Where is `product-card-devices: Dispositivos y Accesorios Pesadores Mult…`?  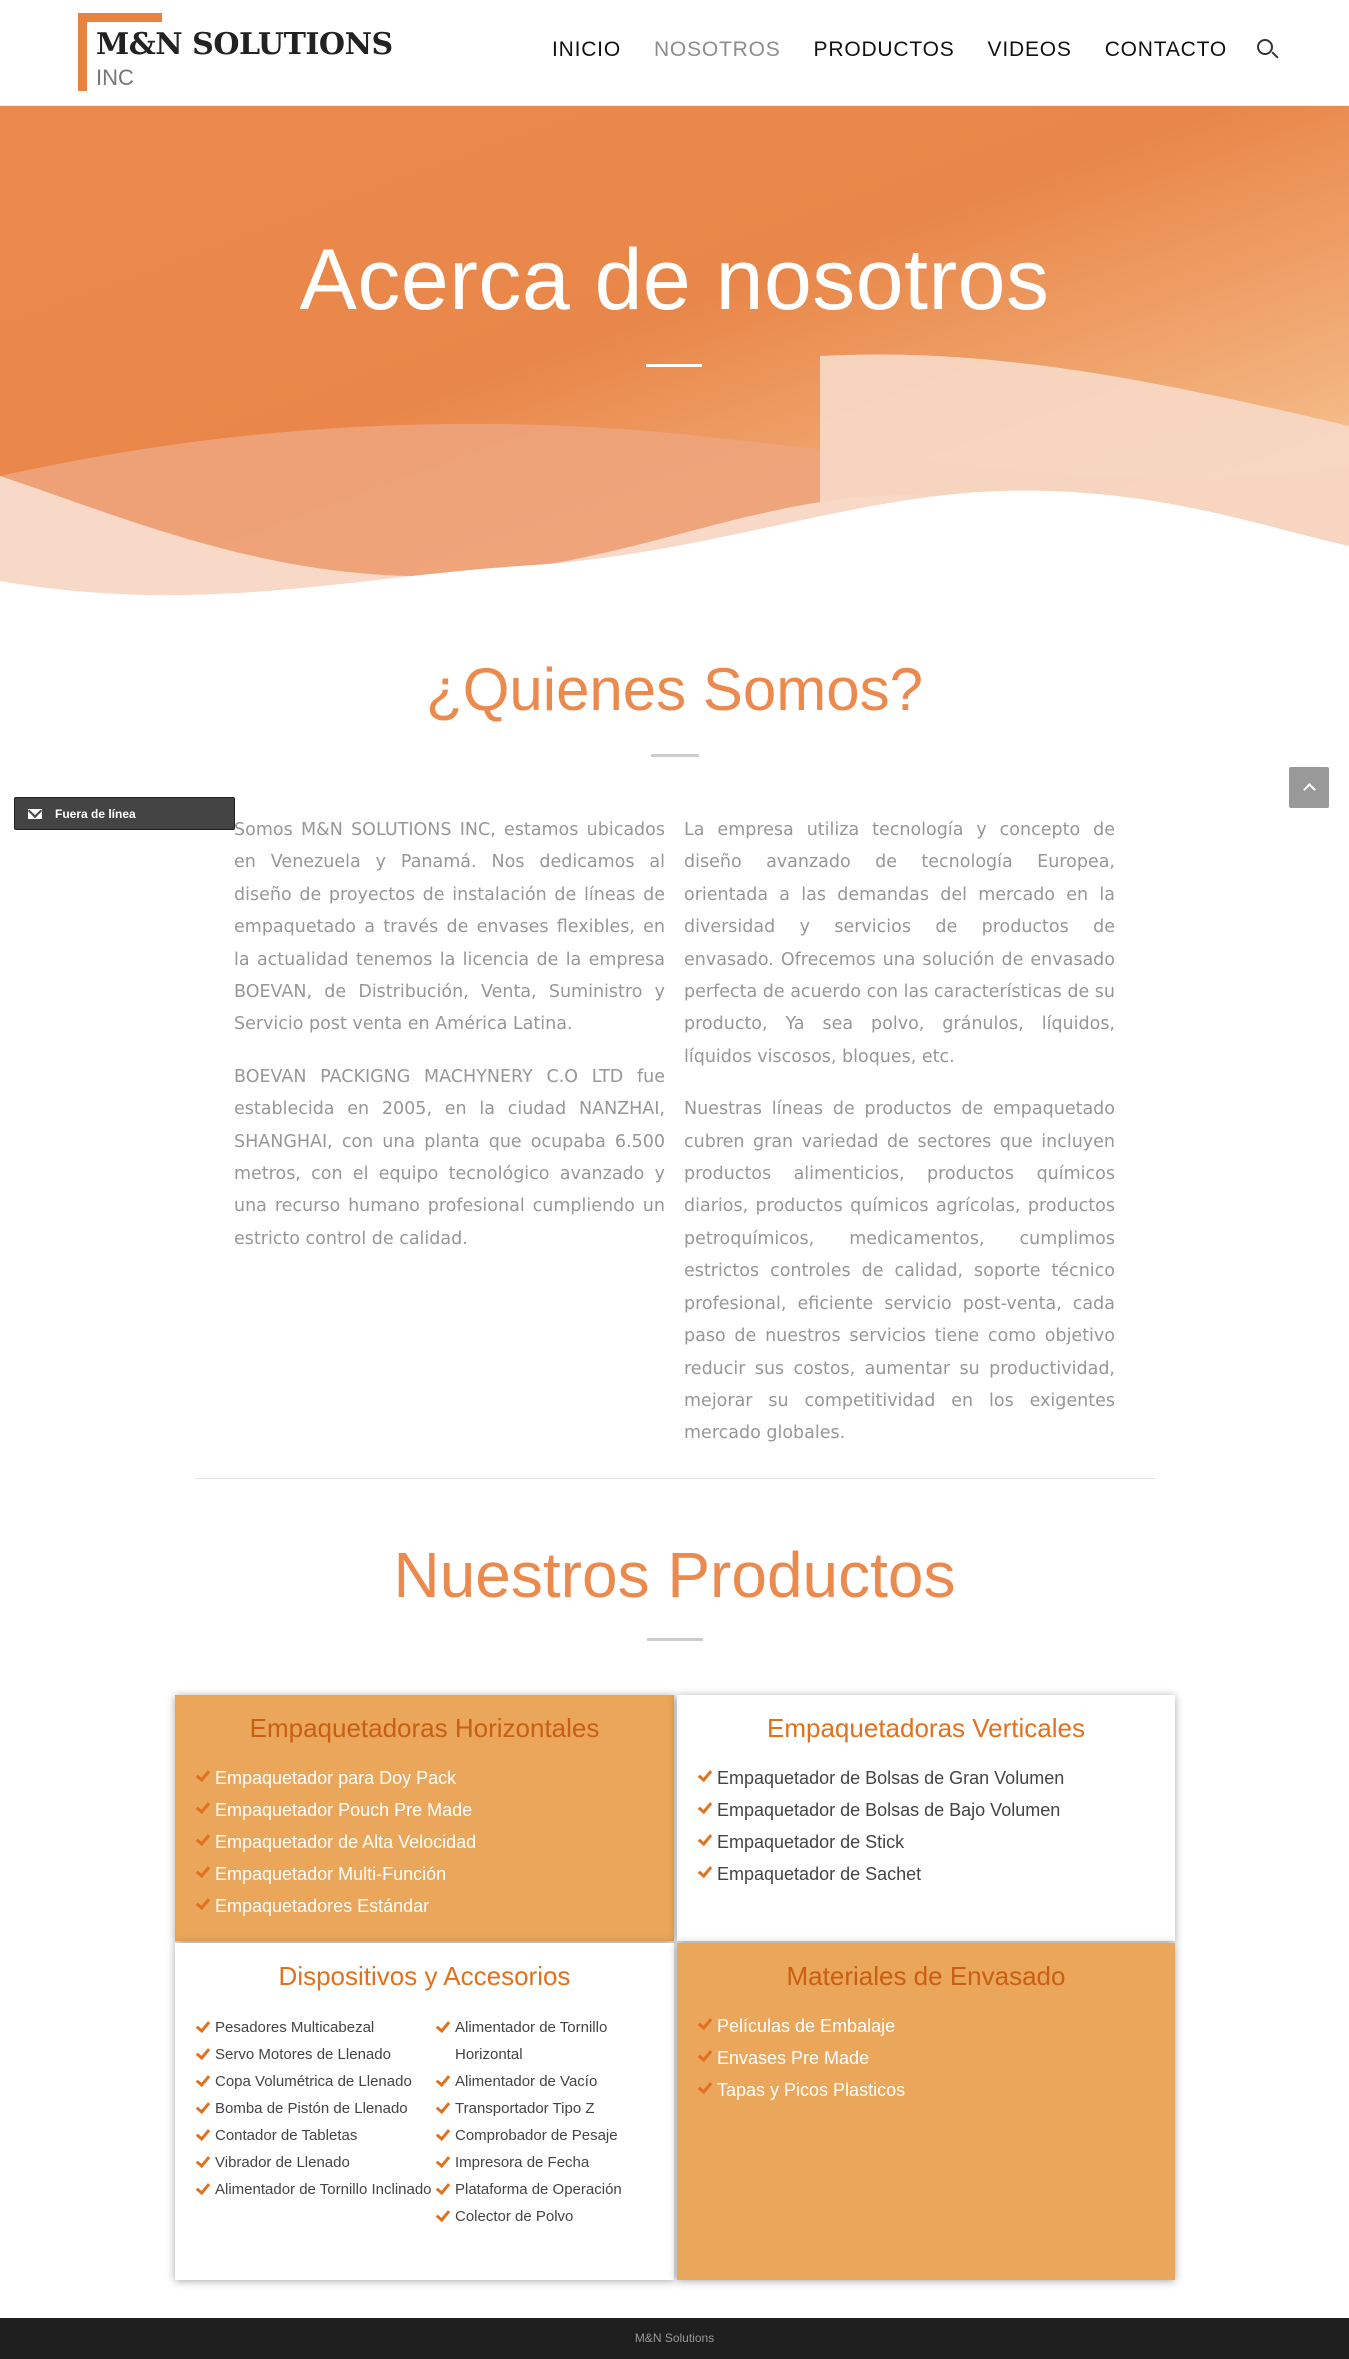
product-card-devices: Dispositivos y Accesorios Pesadores Mult… is located at coordinates (424, 2111).